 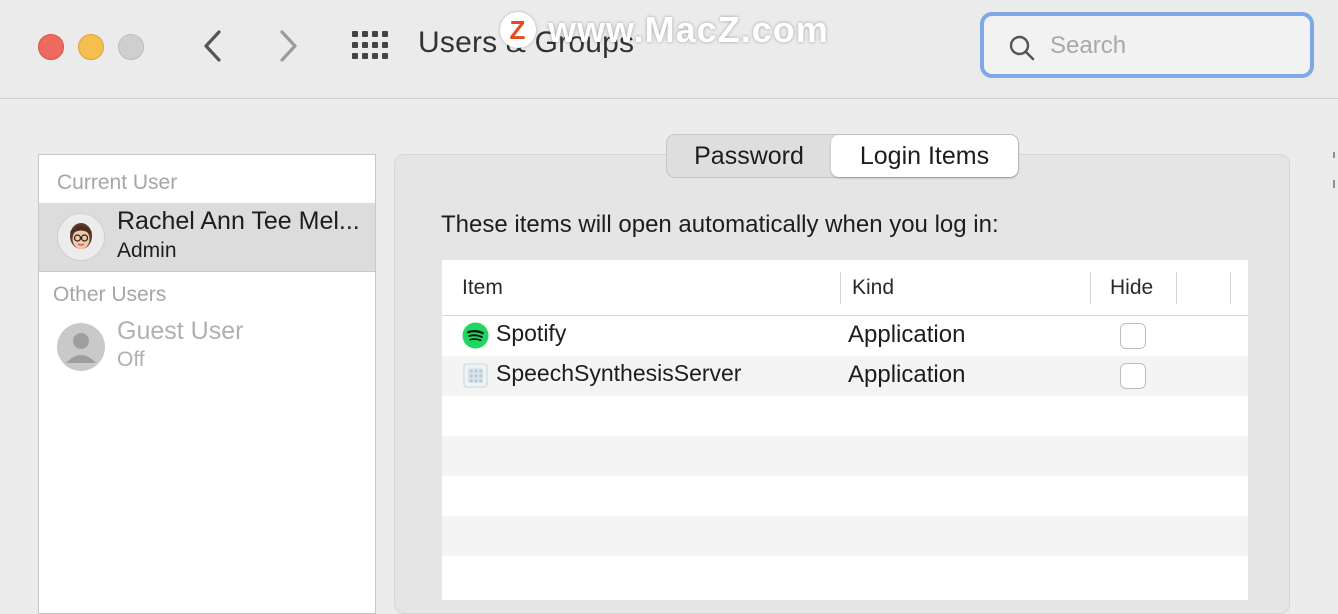 I want to click on current-user-section-label: Current User, so click(x=117, y=182).